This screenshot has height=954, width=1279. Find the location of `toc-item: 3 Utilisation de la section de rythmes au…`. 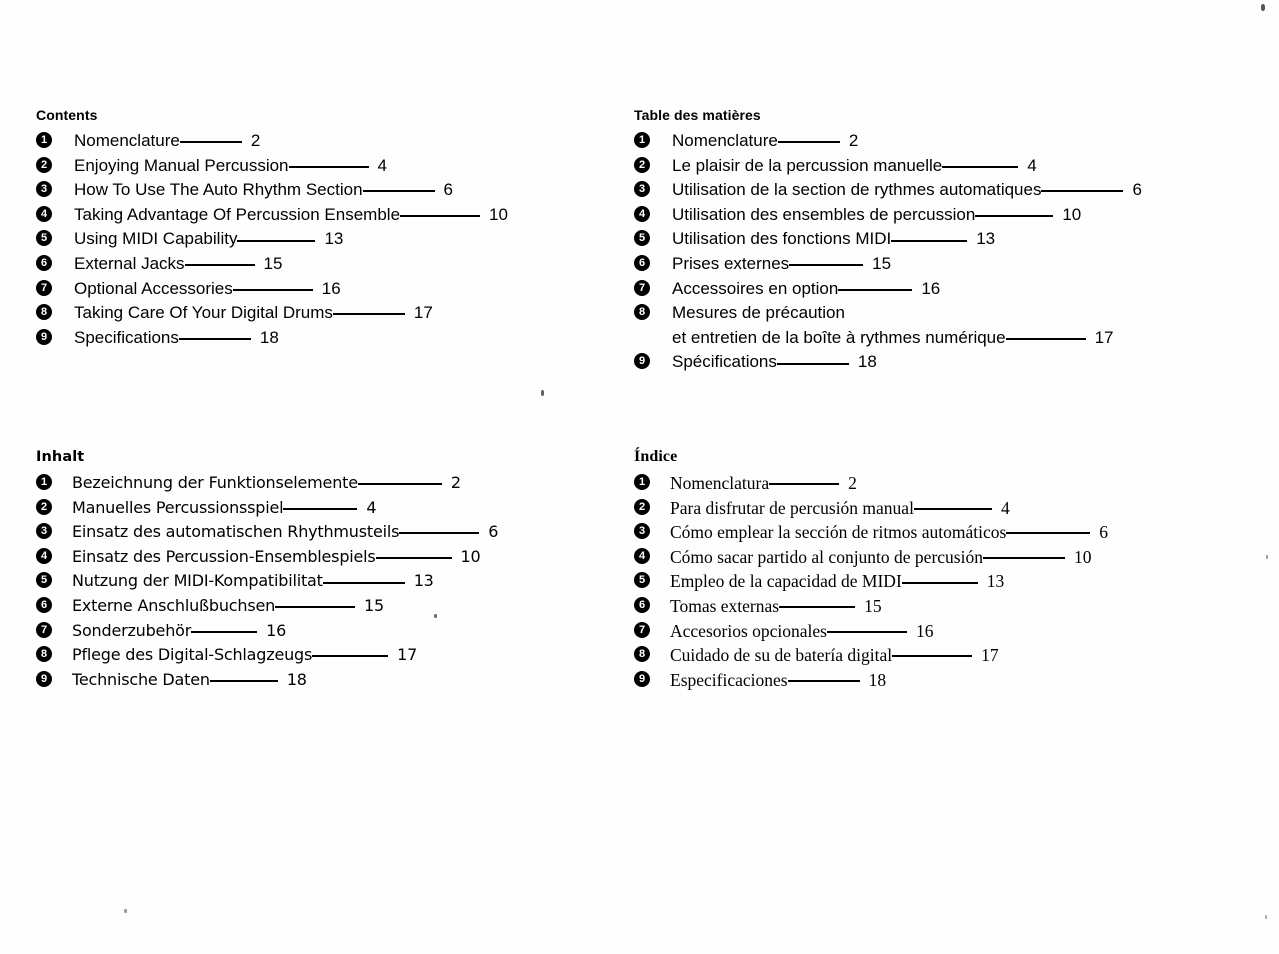

toc-item: 3 Utilisation de la section de rythmes au… is located at coordinates (944, 190).